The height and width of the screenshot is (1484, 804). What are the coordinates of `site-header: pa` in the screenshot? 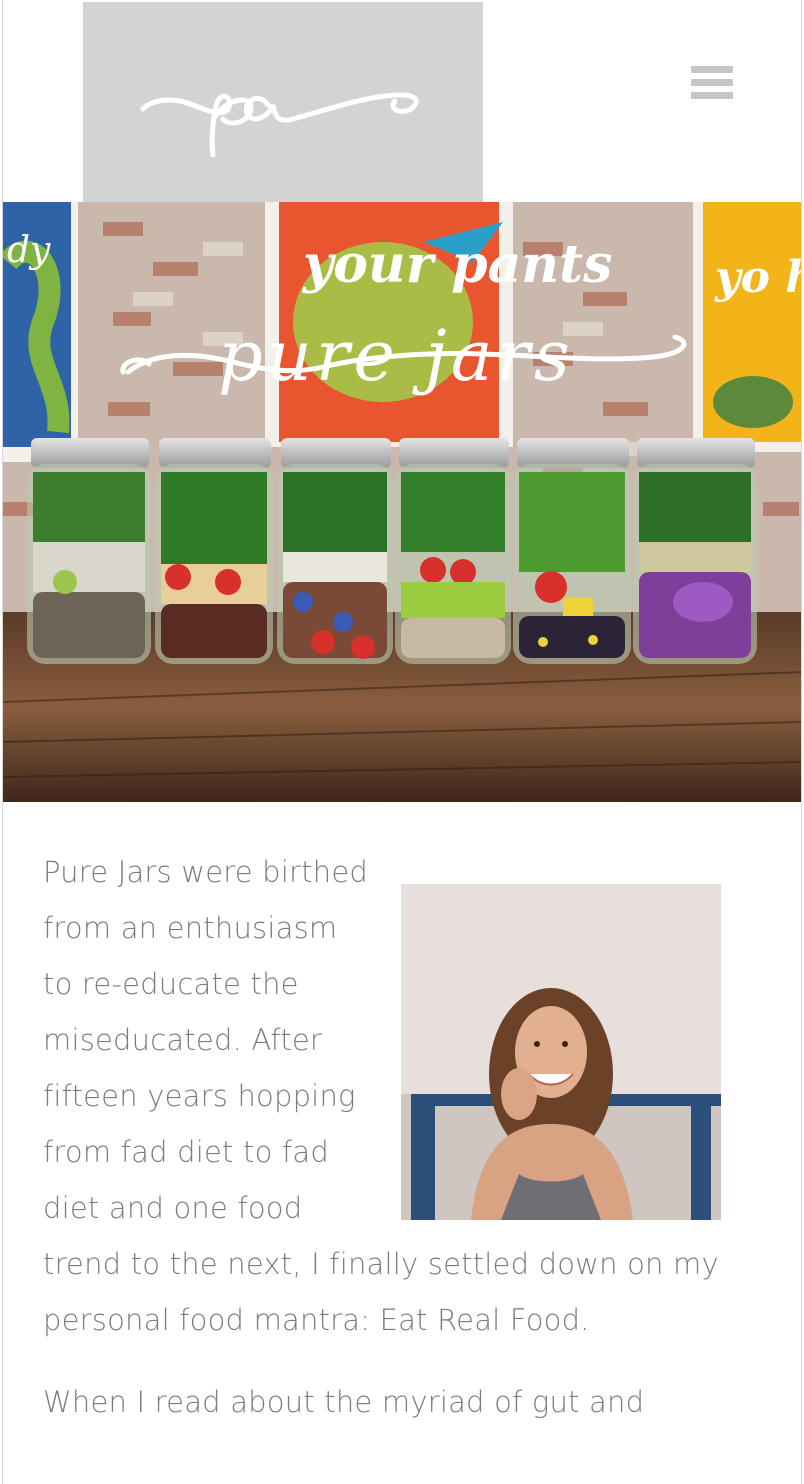 It's located at (402, 101).